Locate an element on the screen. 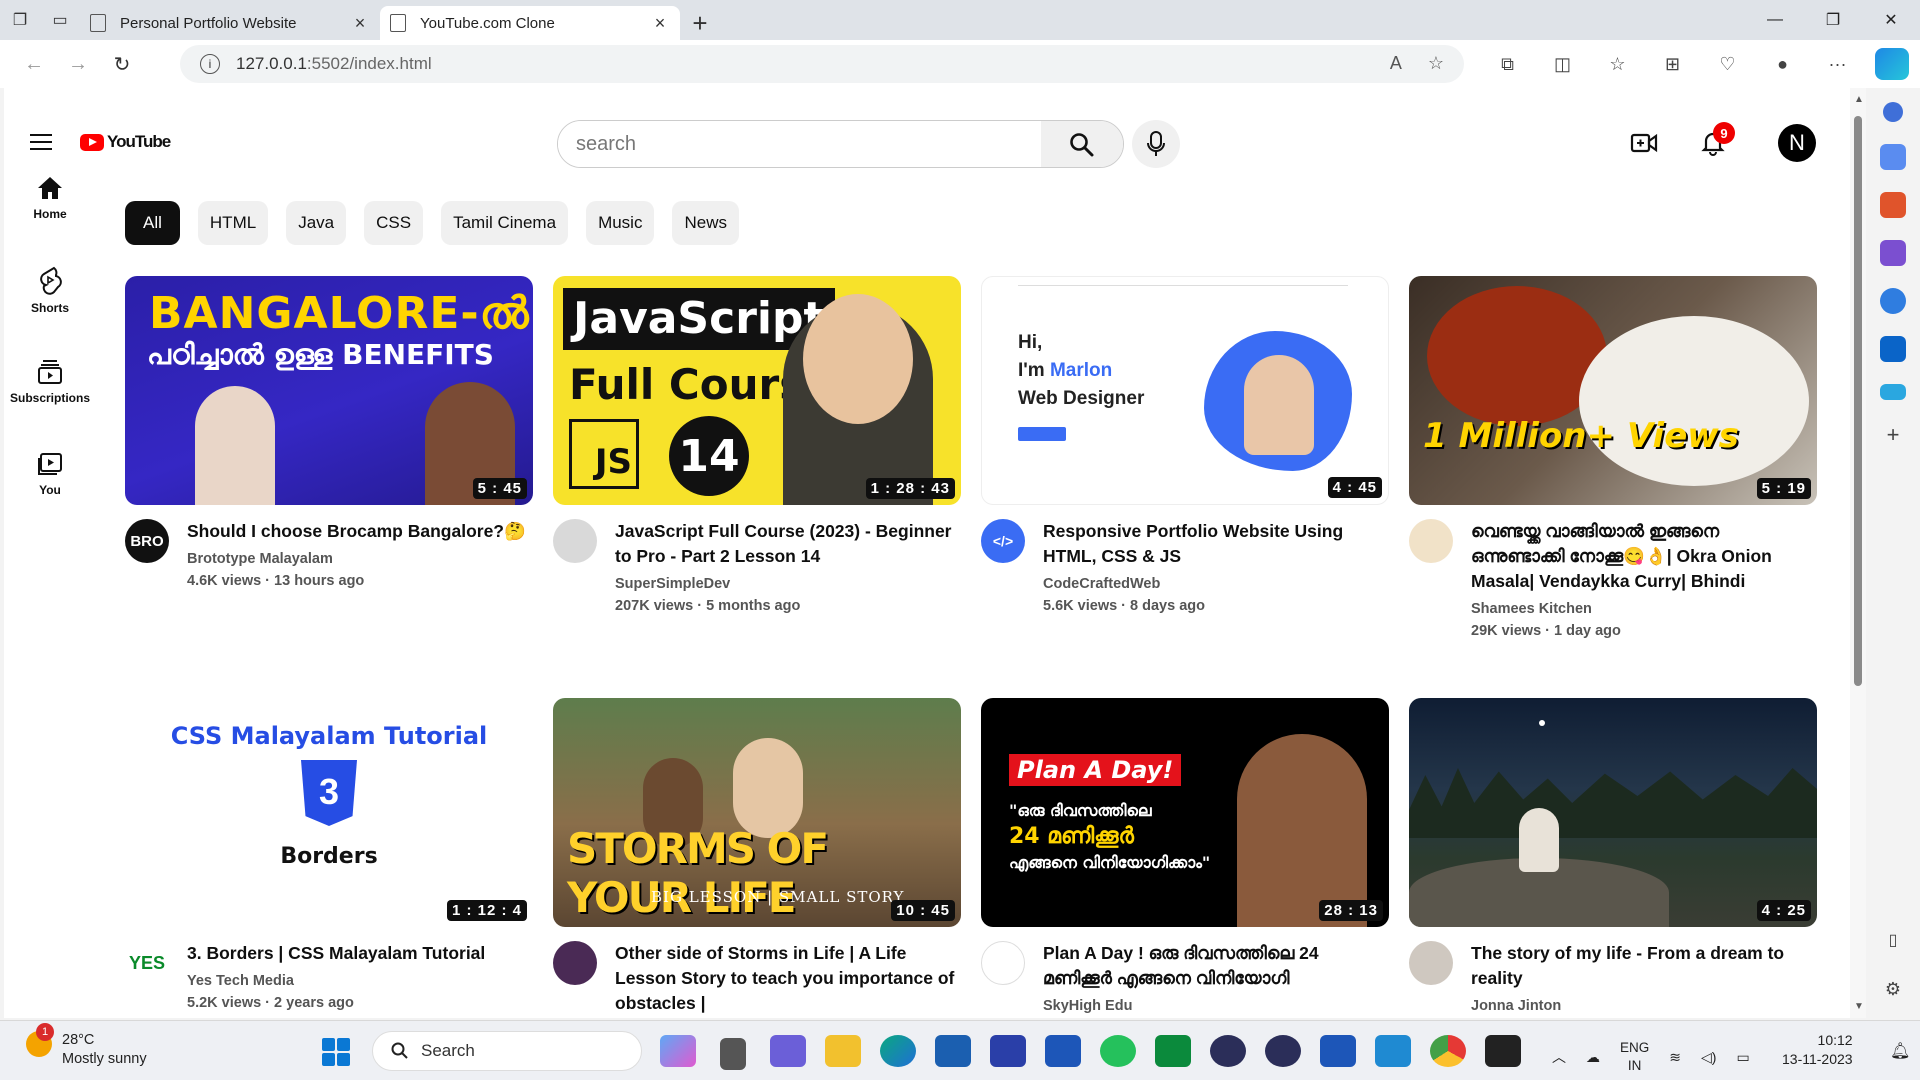 The image size is (1920, 1080). close-tab-icon: × is located at coordinates (660, 23).